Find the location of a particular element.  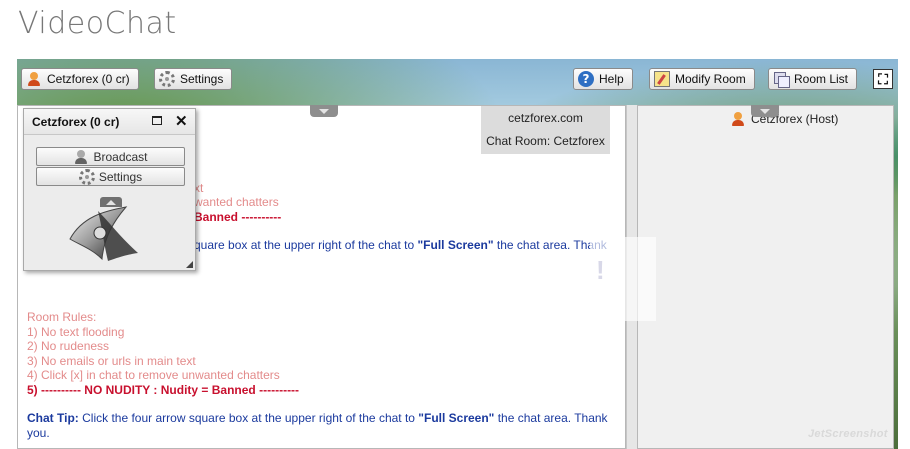

host-user-icon is located at coordinates (738, 119).